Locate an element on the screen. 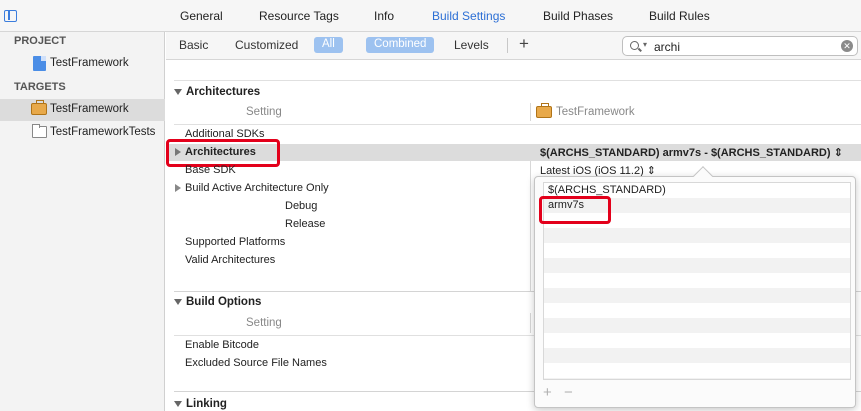 The height and width of the screenshot is (411, 861). project-file-icon is located at coordinates (39, 63).